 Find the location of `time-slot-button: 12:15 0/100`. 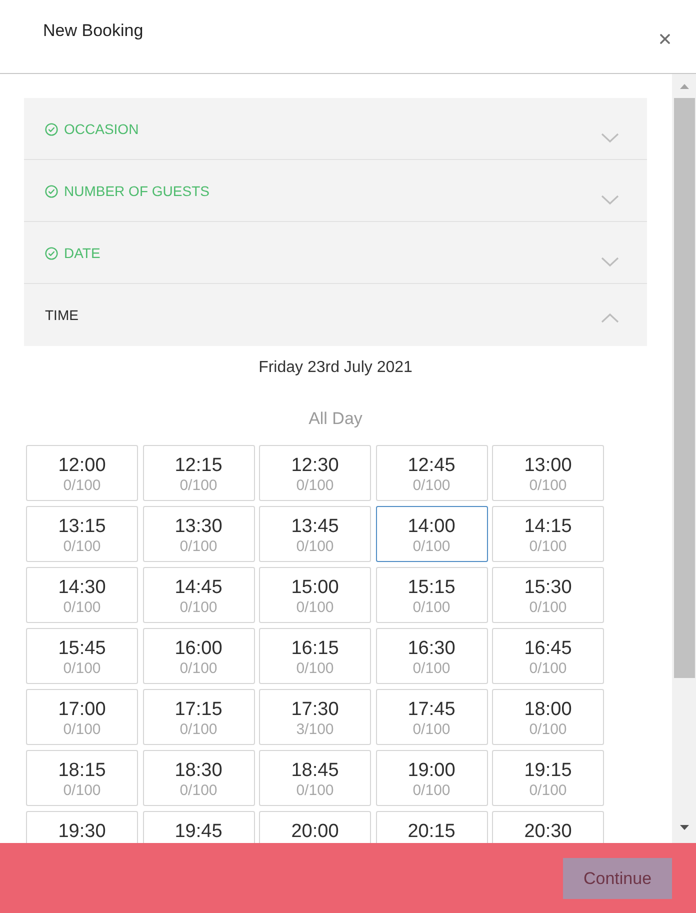

time-slot-button: 12:15 0/100 is located at coordinates (198, 473).